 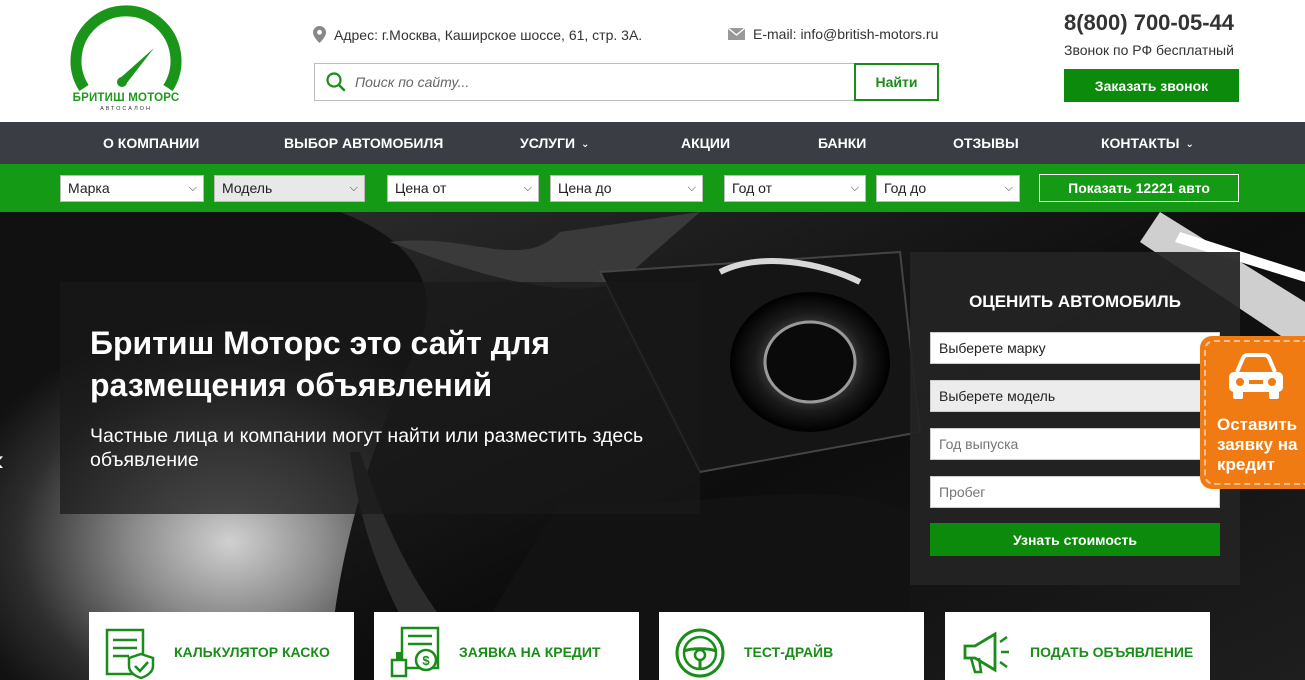 I want to click on nav-item-about: О КОМПАНИИ, so click(x=151, y=143).